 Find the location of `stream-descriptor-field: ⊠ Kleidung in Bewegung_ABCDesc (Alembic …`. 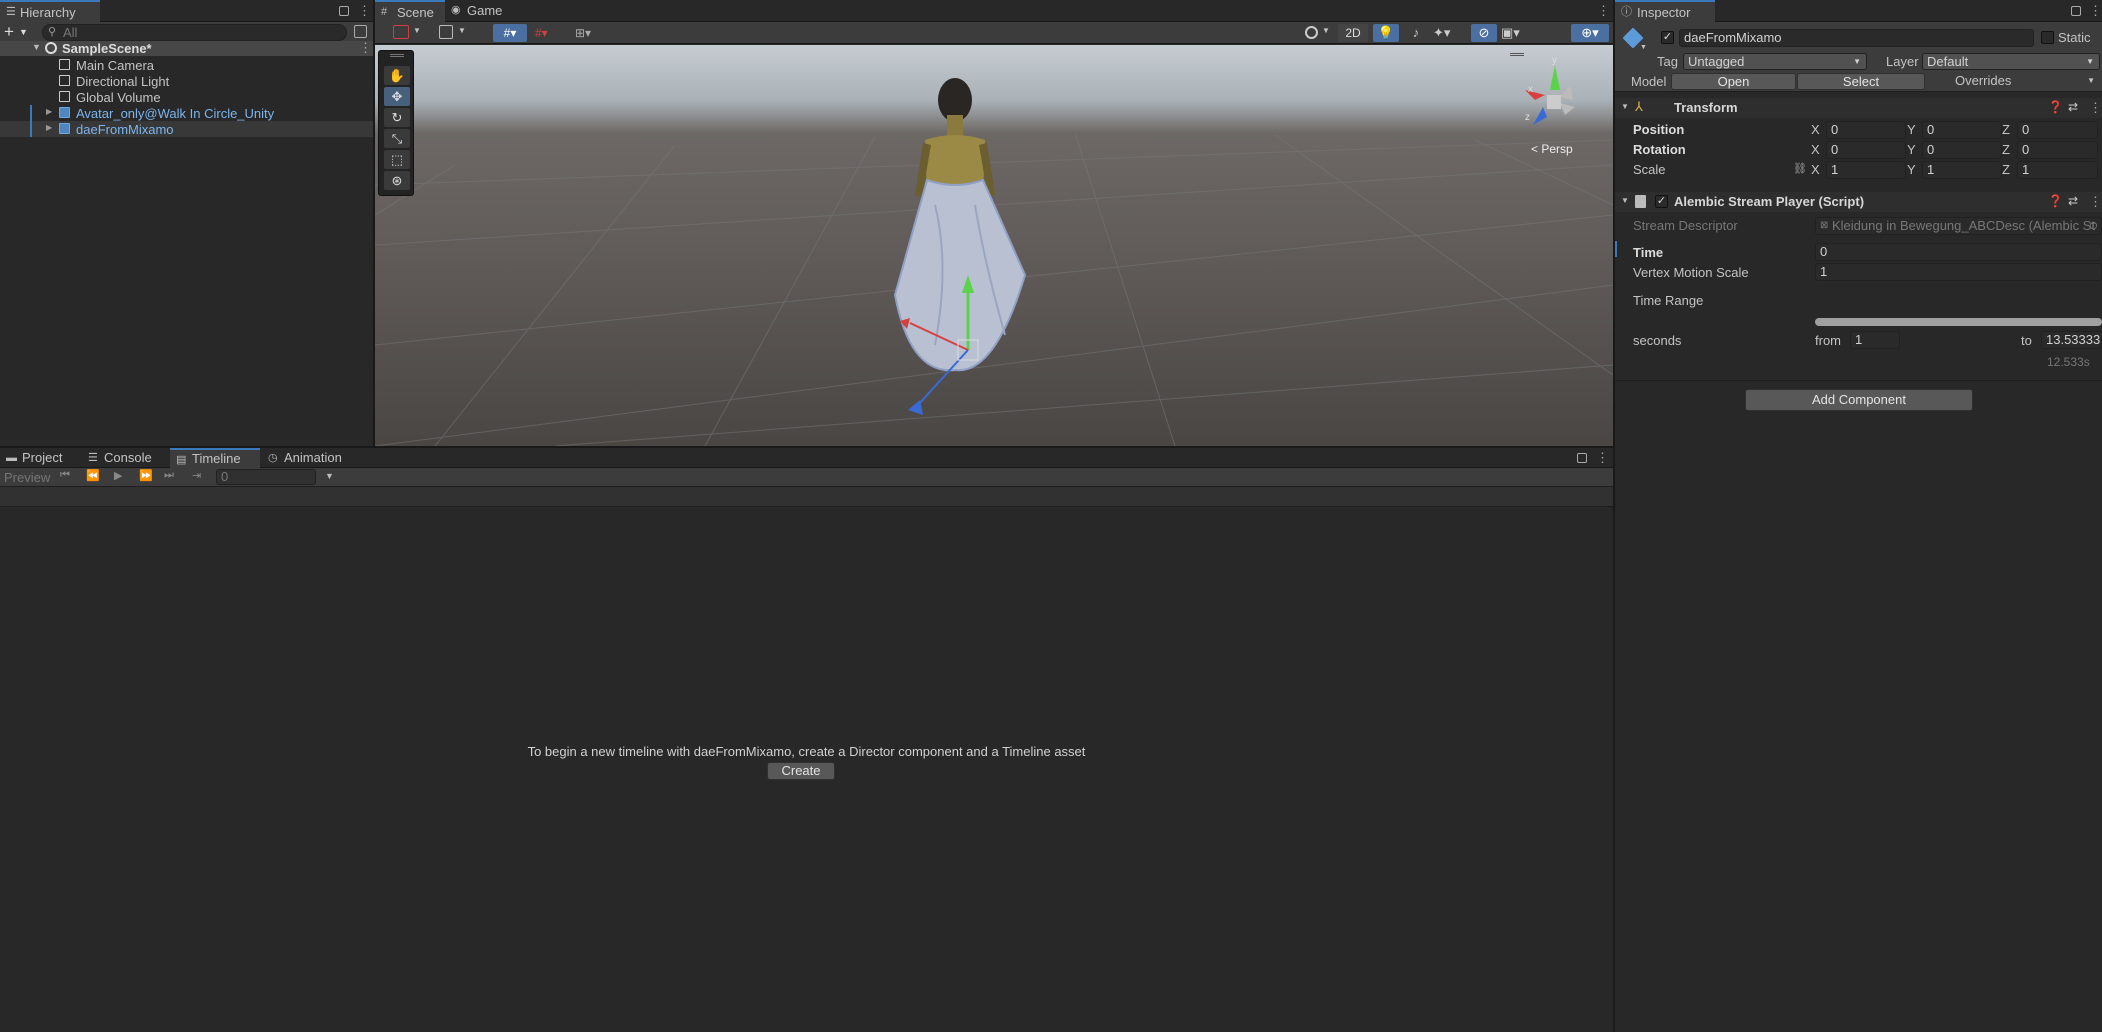

stream-descriptor-field: ⊠ Kleidung in Bewegung_ABCDesc (Alembic … is located at coordinates (1958, 226).